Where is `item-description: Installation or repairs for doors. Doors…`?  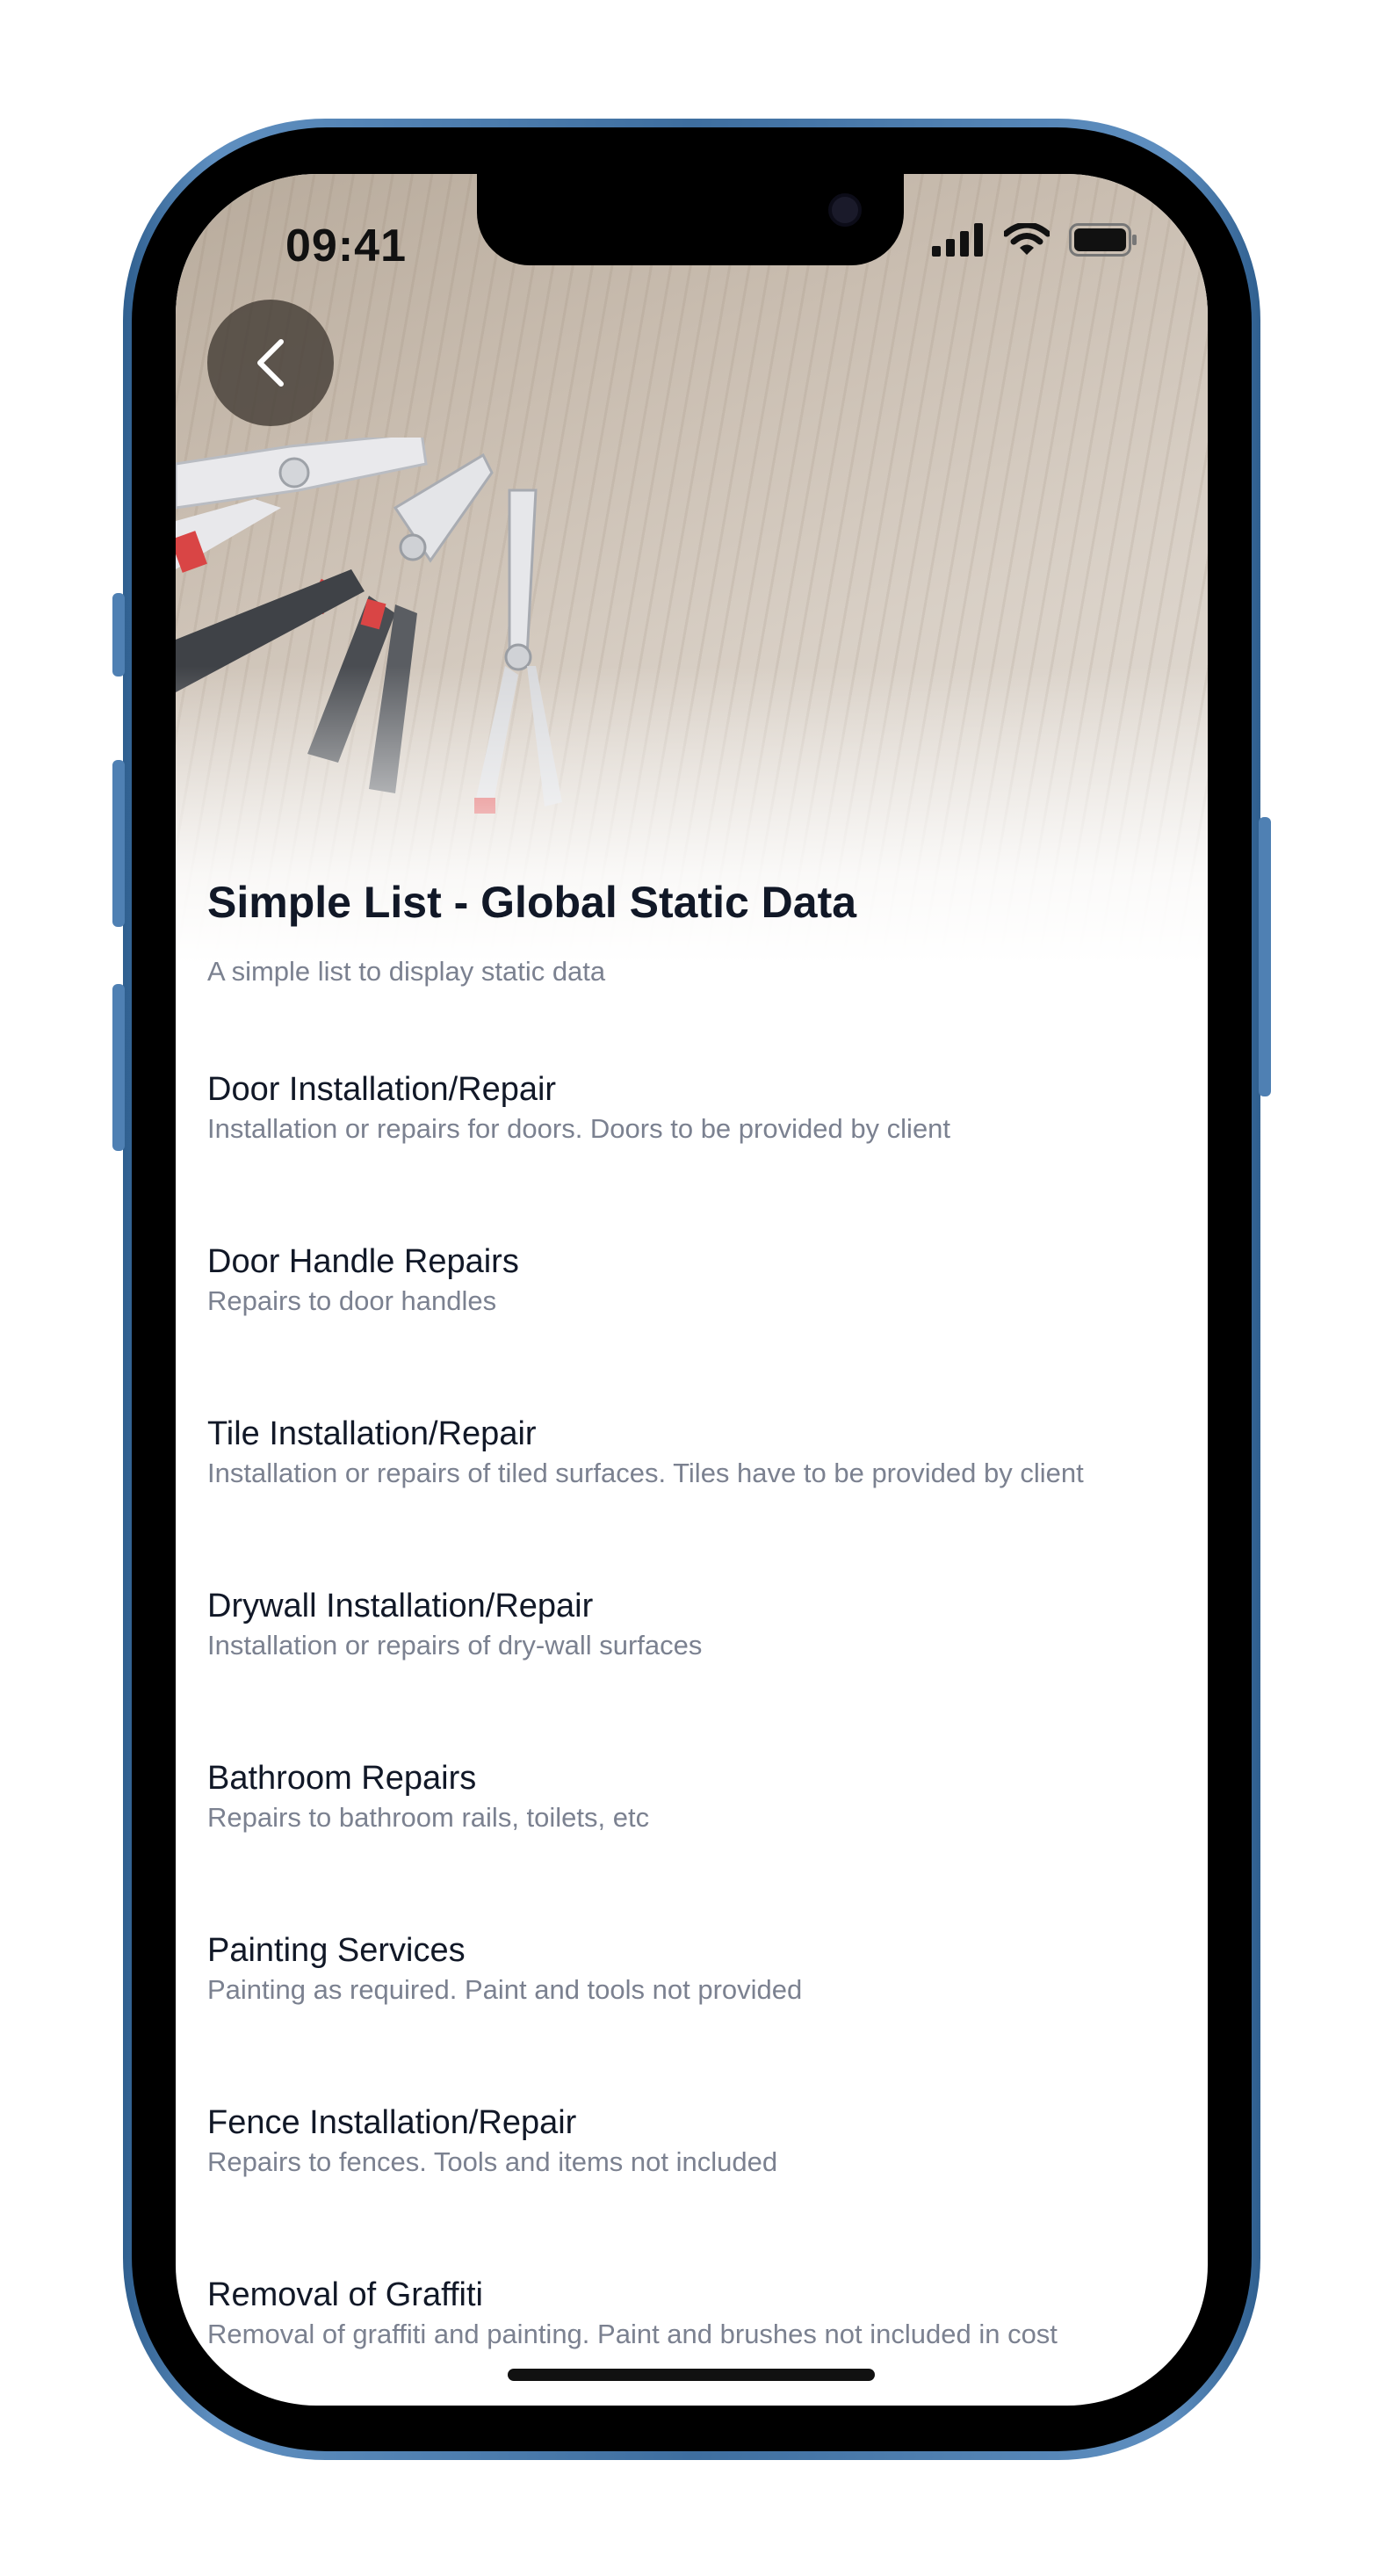
item-description: Installation or repairs for doors. Doors… is located at coordinates (579, 1128).